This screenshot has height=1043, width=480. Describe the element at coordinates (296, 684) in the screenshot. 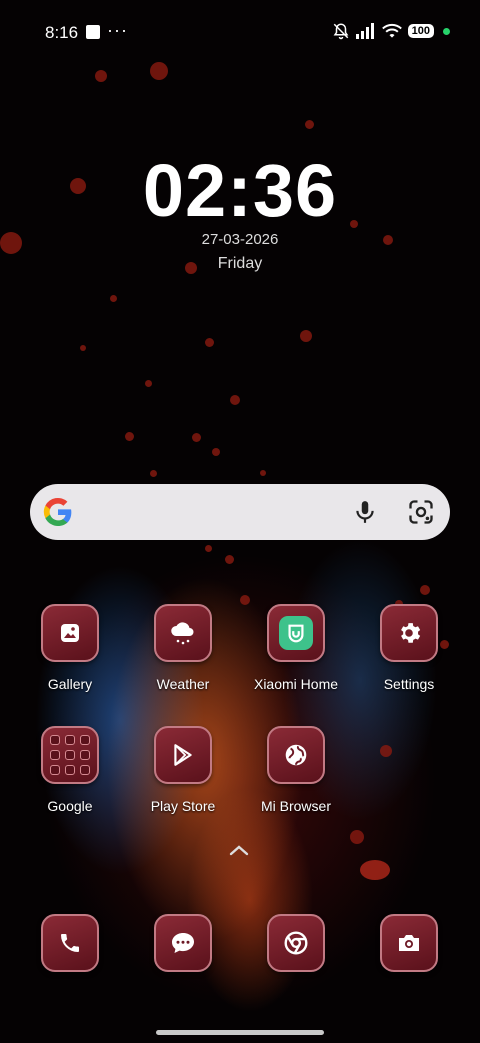

I see `app-label: Xiaomi Home` at that location.